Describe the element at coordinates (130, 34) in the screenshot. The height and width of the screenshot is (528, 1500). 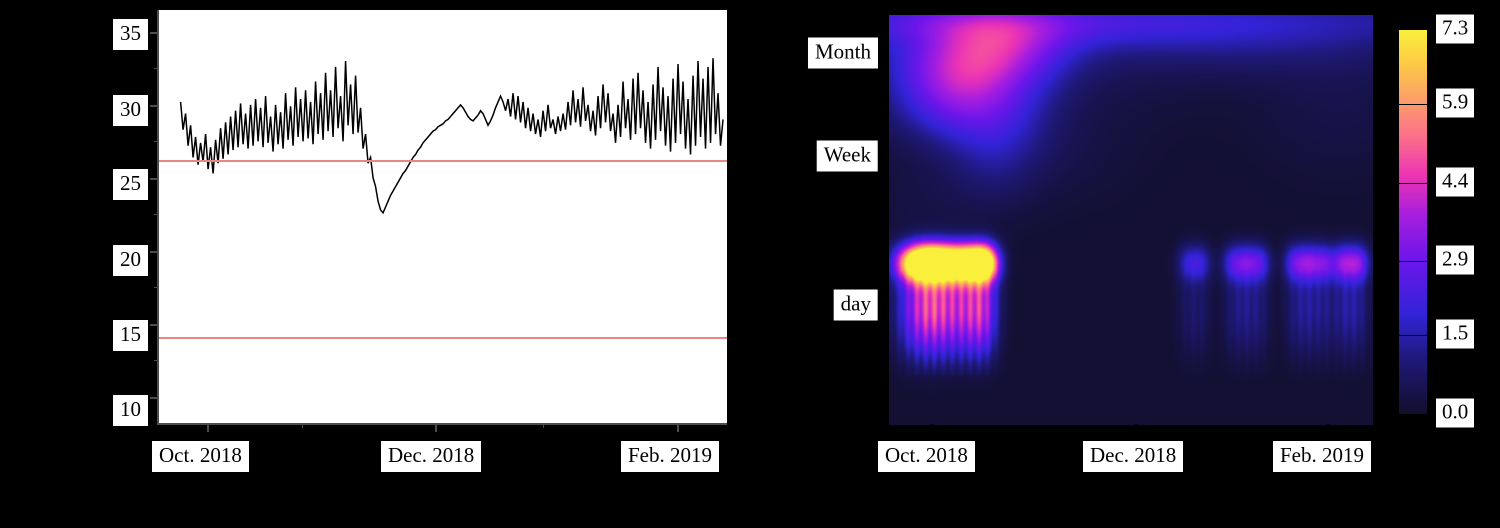
I see `y-tick-label-0: 35` at that location.